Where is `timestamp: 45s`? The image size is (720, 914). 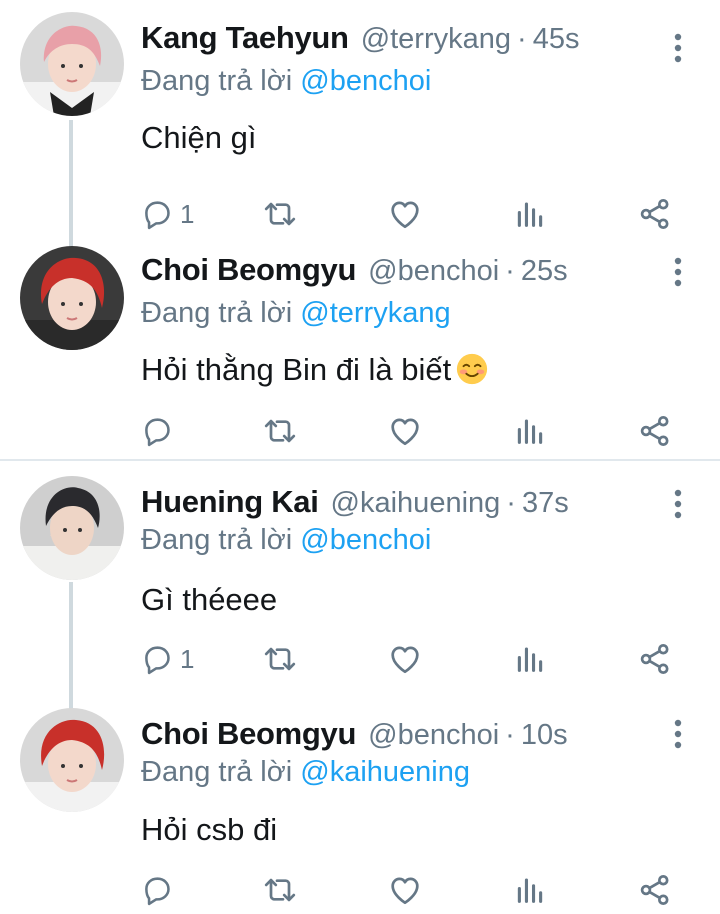 timestamp: 45s is located at coordinates (556, 39).